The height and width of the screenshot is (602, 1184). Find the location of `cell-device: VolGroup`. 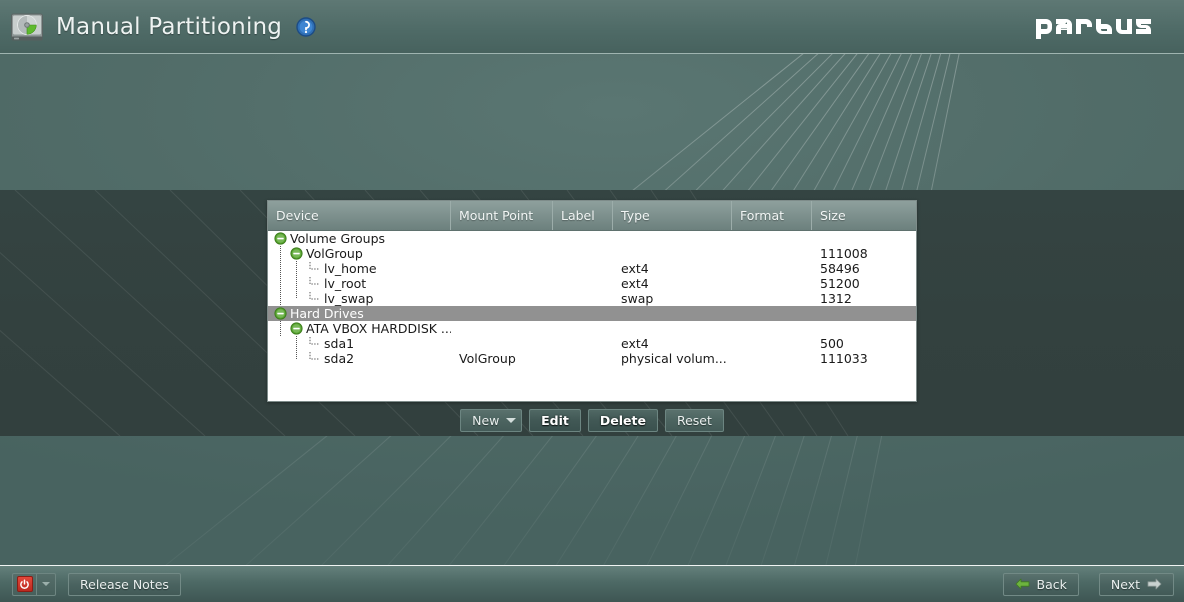

cell-device: VolGroup is located at coordinates (359, 253).